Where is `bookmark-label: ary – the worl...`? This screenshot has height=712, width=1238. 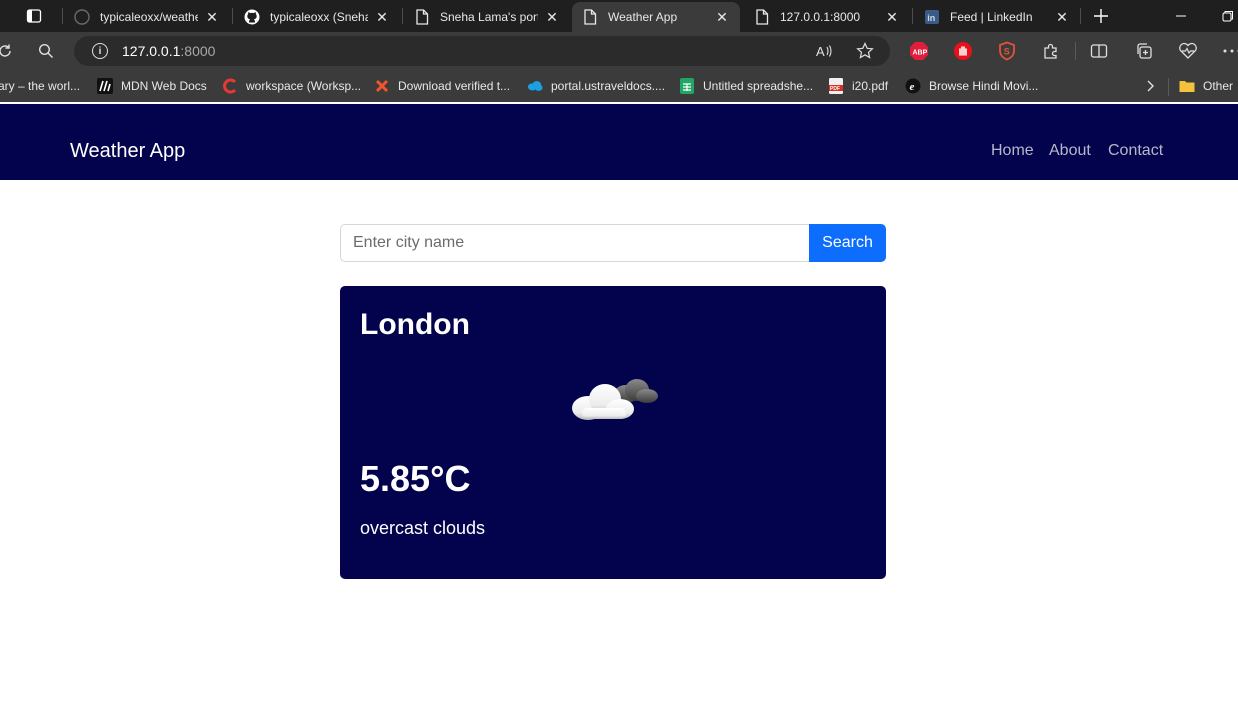 bookmark-label: ary – the worl... is located at coordinates (40, 86).